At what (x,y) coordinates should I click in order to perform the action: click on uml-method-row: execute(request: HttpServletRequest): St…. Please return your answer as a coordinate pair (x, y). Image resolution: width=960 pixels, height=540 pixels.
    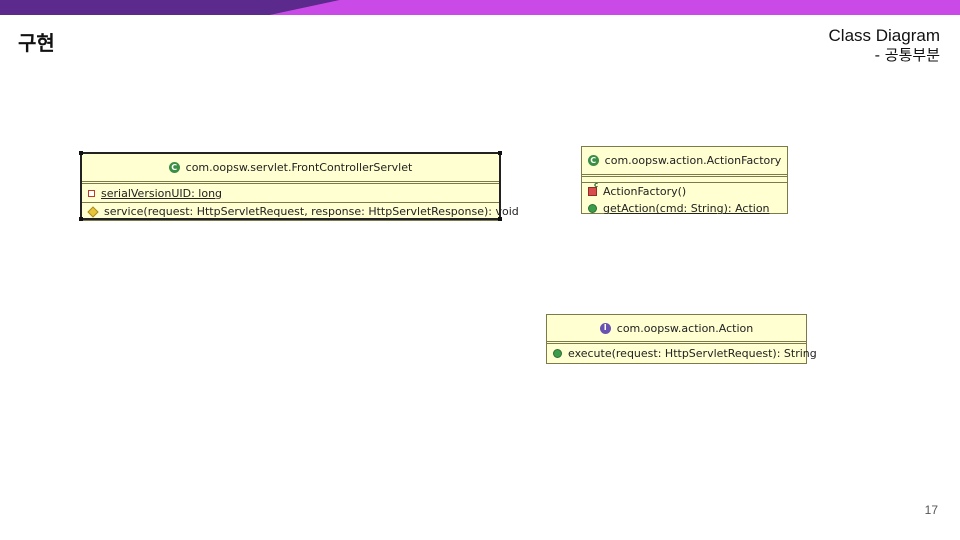
    Looking at the image, I should click on (682, 353).